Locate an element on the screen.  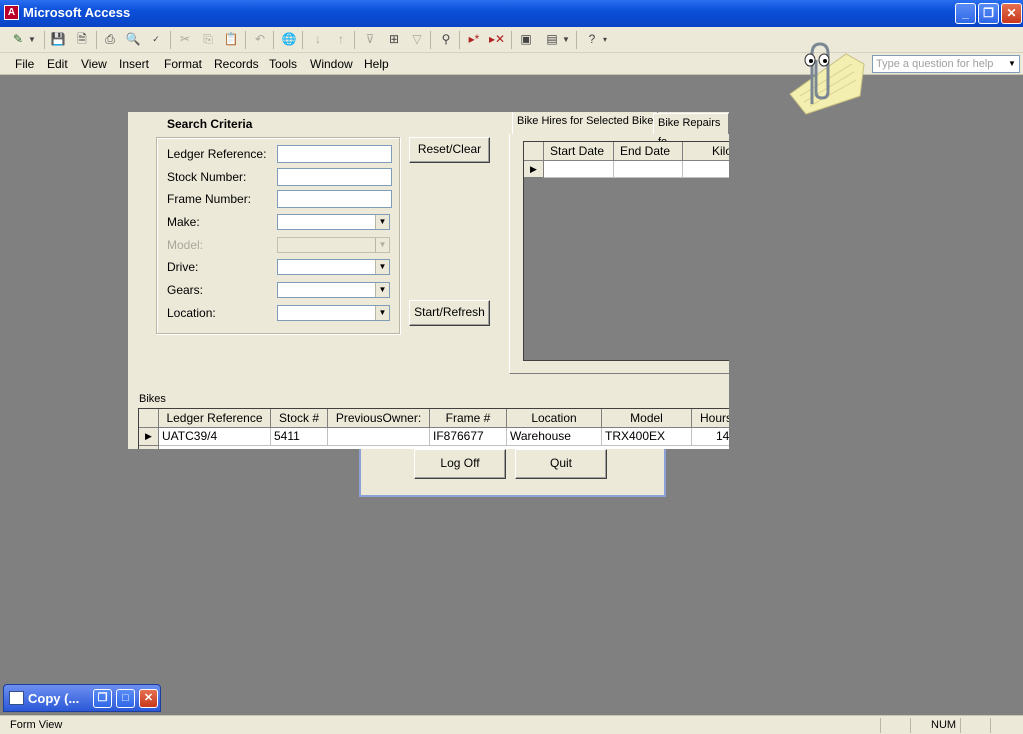
filter-by-form-icon: ⊞ is located at coordinates (394, 39).